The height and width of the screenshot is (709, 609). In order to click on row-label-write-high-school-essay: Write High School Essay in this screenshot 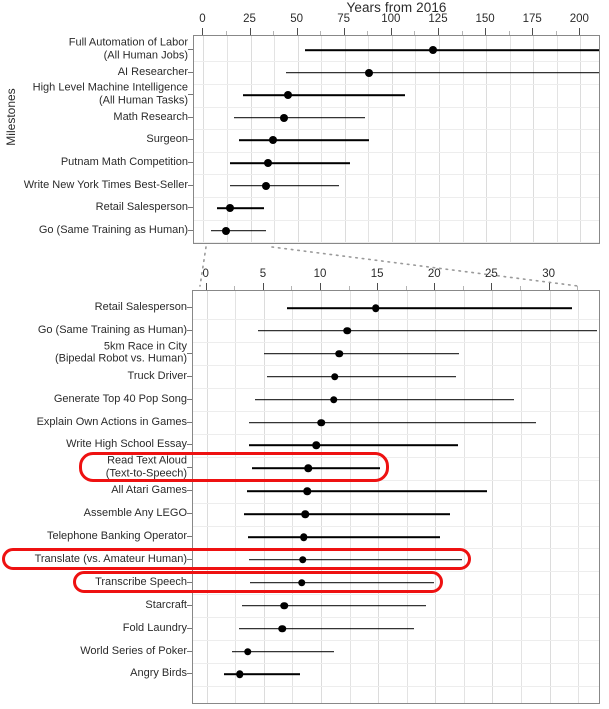, I will do `click(126, 444)`.